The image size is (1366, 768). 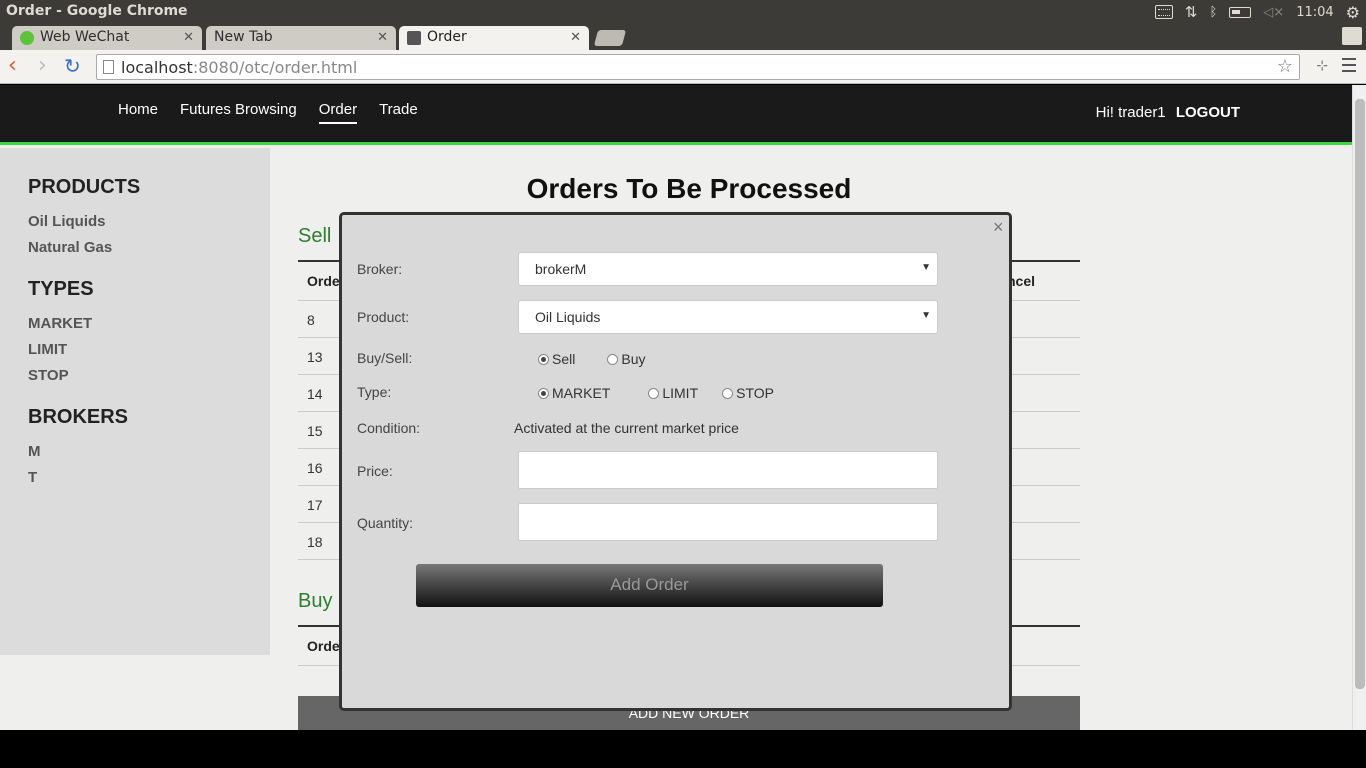 What do you see at coordinates (447, 37) in the screenshot?
I see `tab-label: Order` at bounding box center [447, 37].